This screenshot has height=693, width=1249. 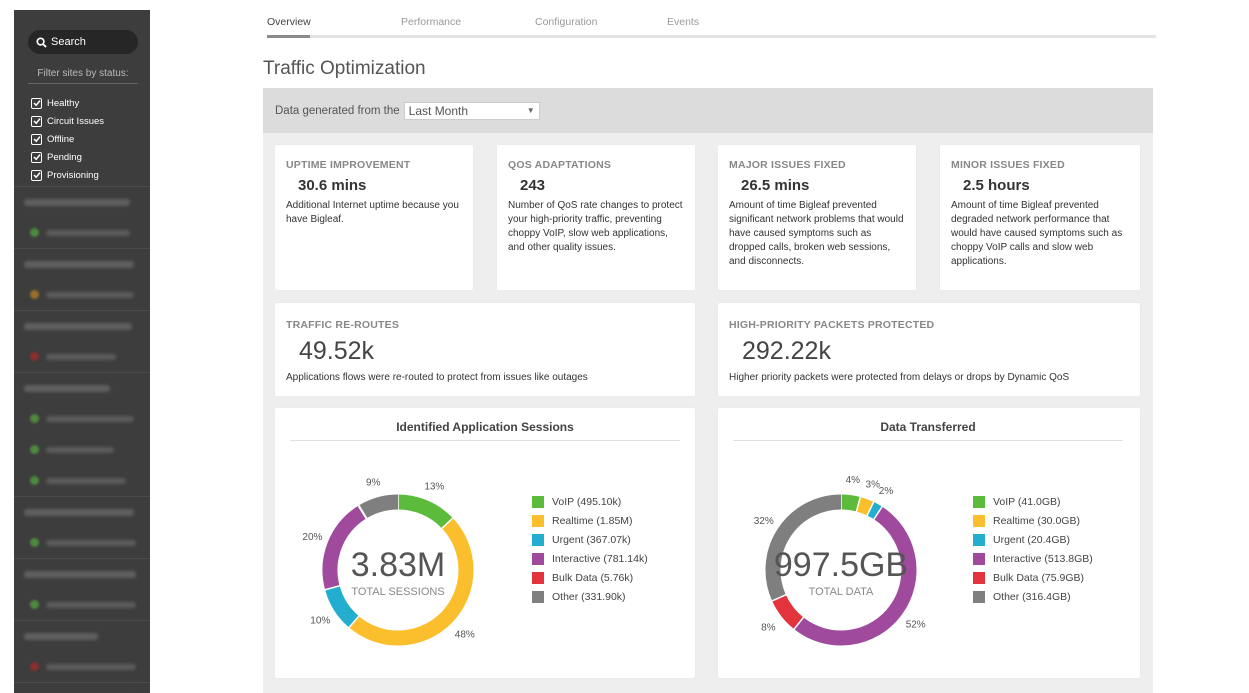 I want to click on tab-performance: Performance, so click(x=431, y=22).